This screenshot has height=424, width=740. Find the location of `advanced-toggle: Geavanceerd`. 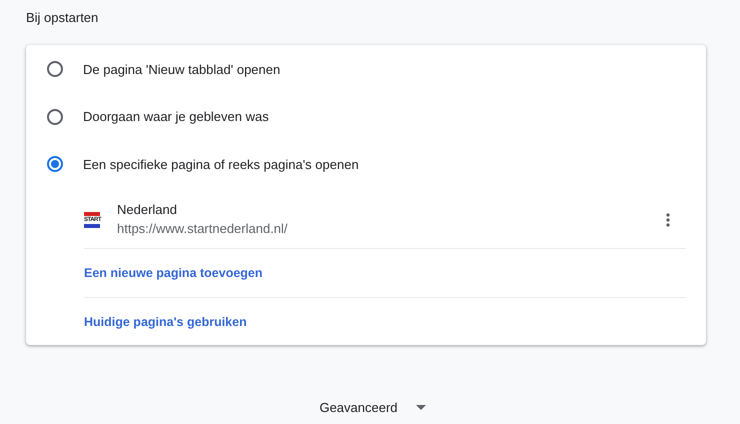

advanced-toggle: Geavanceerd is located at coordinates (358, 407).